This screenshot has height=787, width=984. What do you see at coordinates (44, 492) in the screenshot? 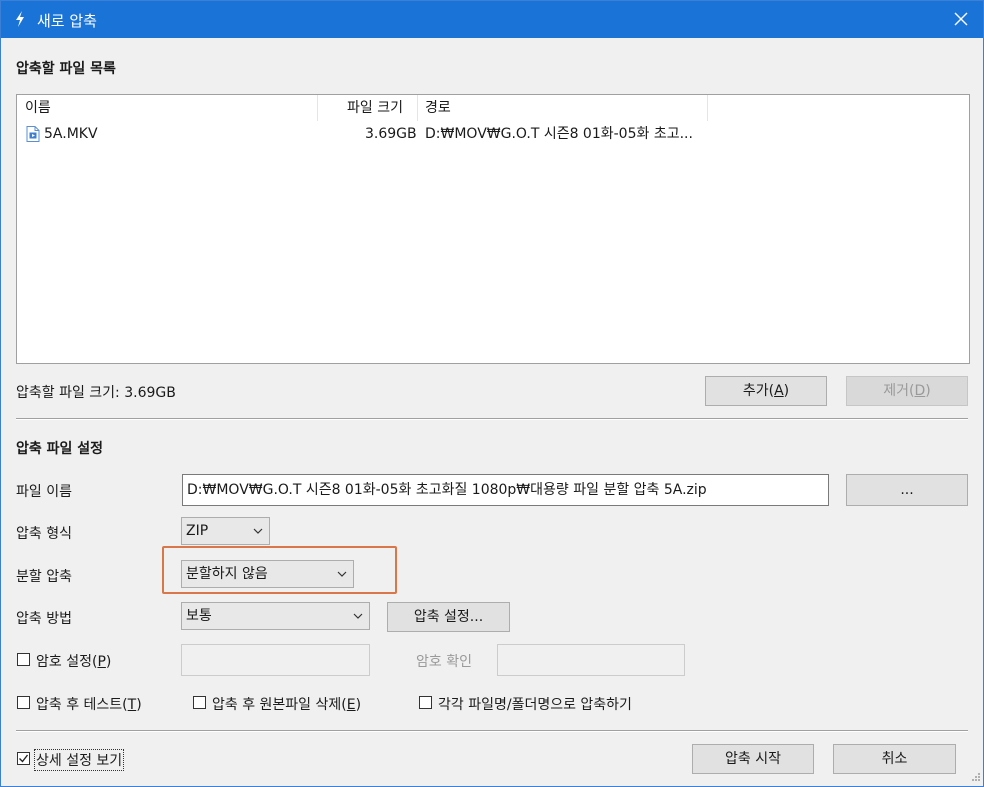
I see `filename-label: 파일 이름` at bounding box center [44, 492].